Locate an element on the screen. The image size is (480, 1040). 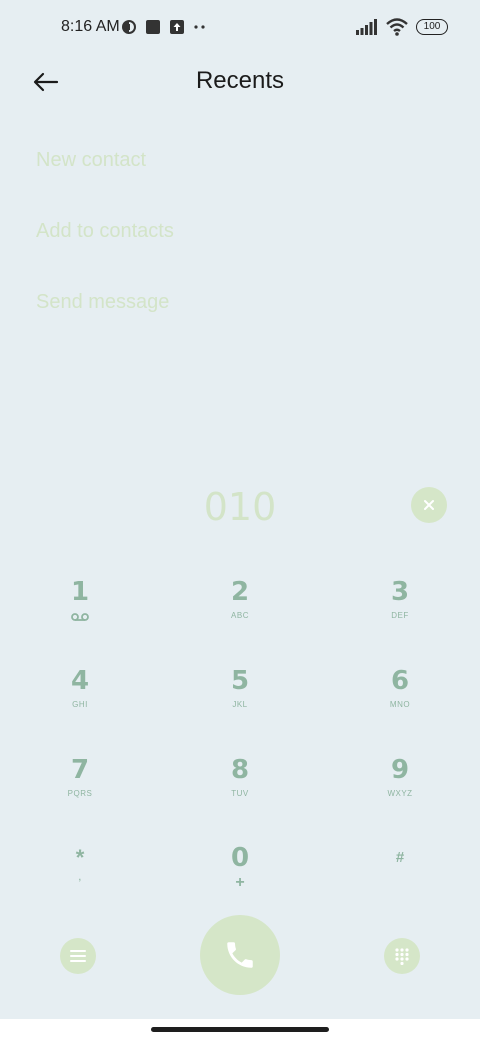
clear-button is located at coordinates (429, 505).